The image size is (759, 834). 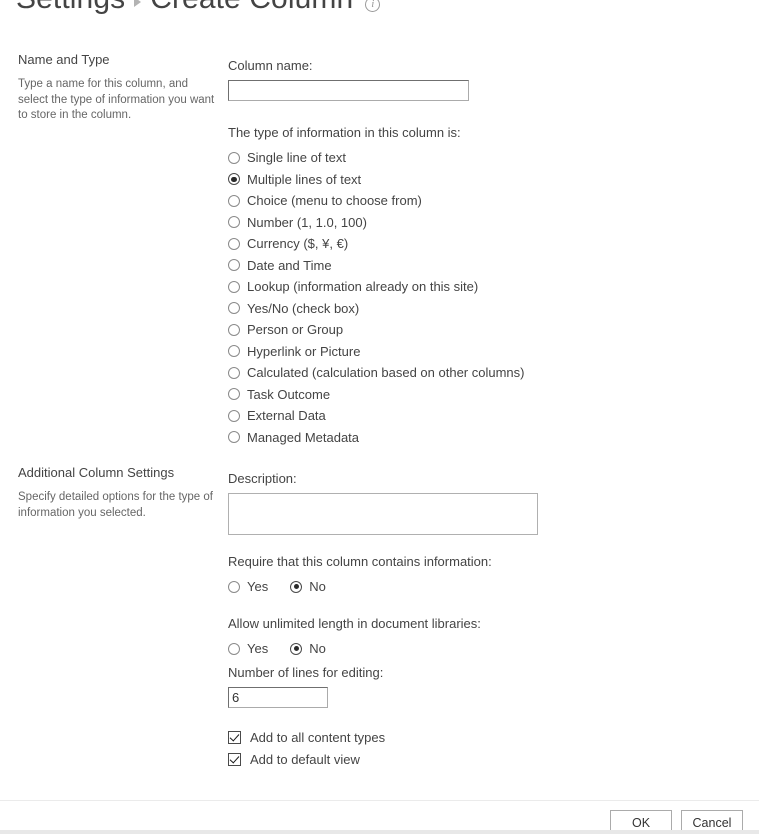 I want to click on column-type-option-label: External Data, so click(x=286, y=416).